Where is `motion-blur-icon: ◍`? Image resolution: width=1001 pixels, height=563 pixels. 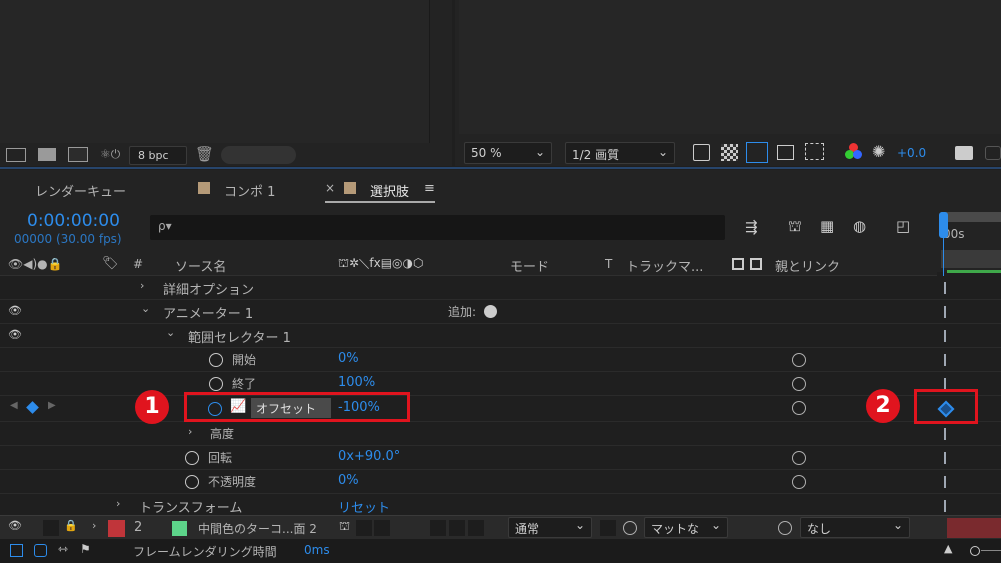
motion-blur-icon: ◍ is located at coordinates (859, 226).